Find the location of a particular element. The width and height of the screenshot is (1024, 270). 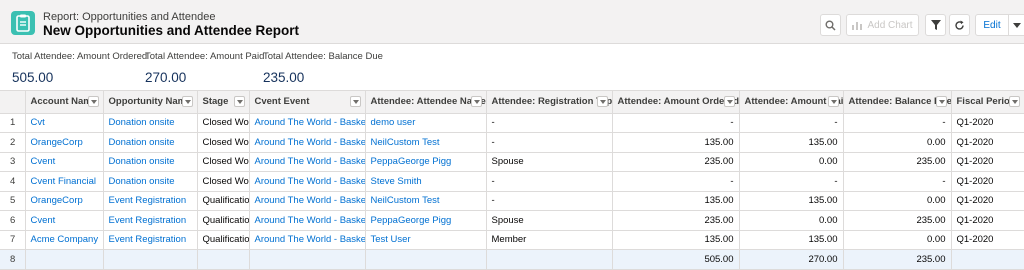

column-header-amount-ordered: Attendee: Amount Ordered is located at coordinates (676, 102).